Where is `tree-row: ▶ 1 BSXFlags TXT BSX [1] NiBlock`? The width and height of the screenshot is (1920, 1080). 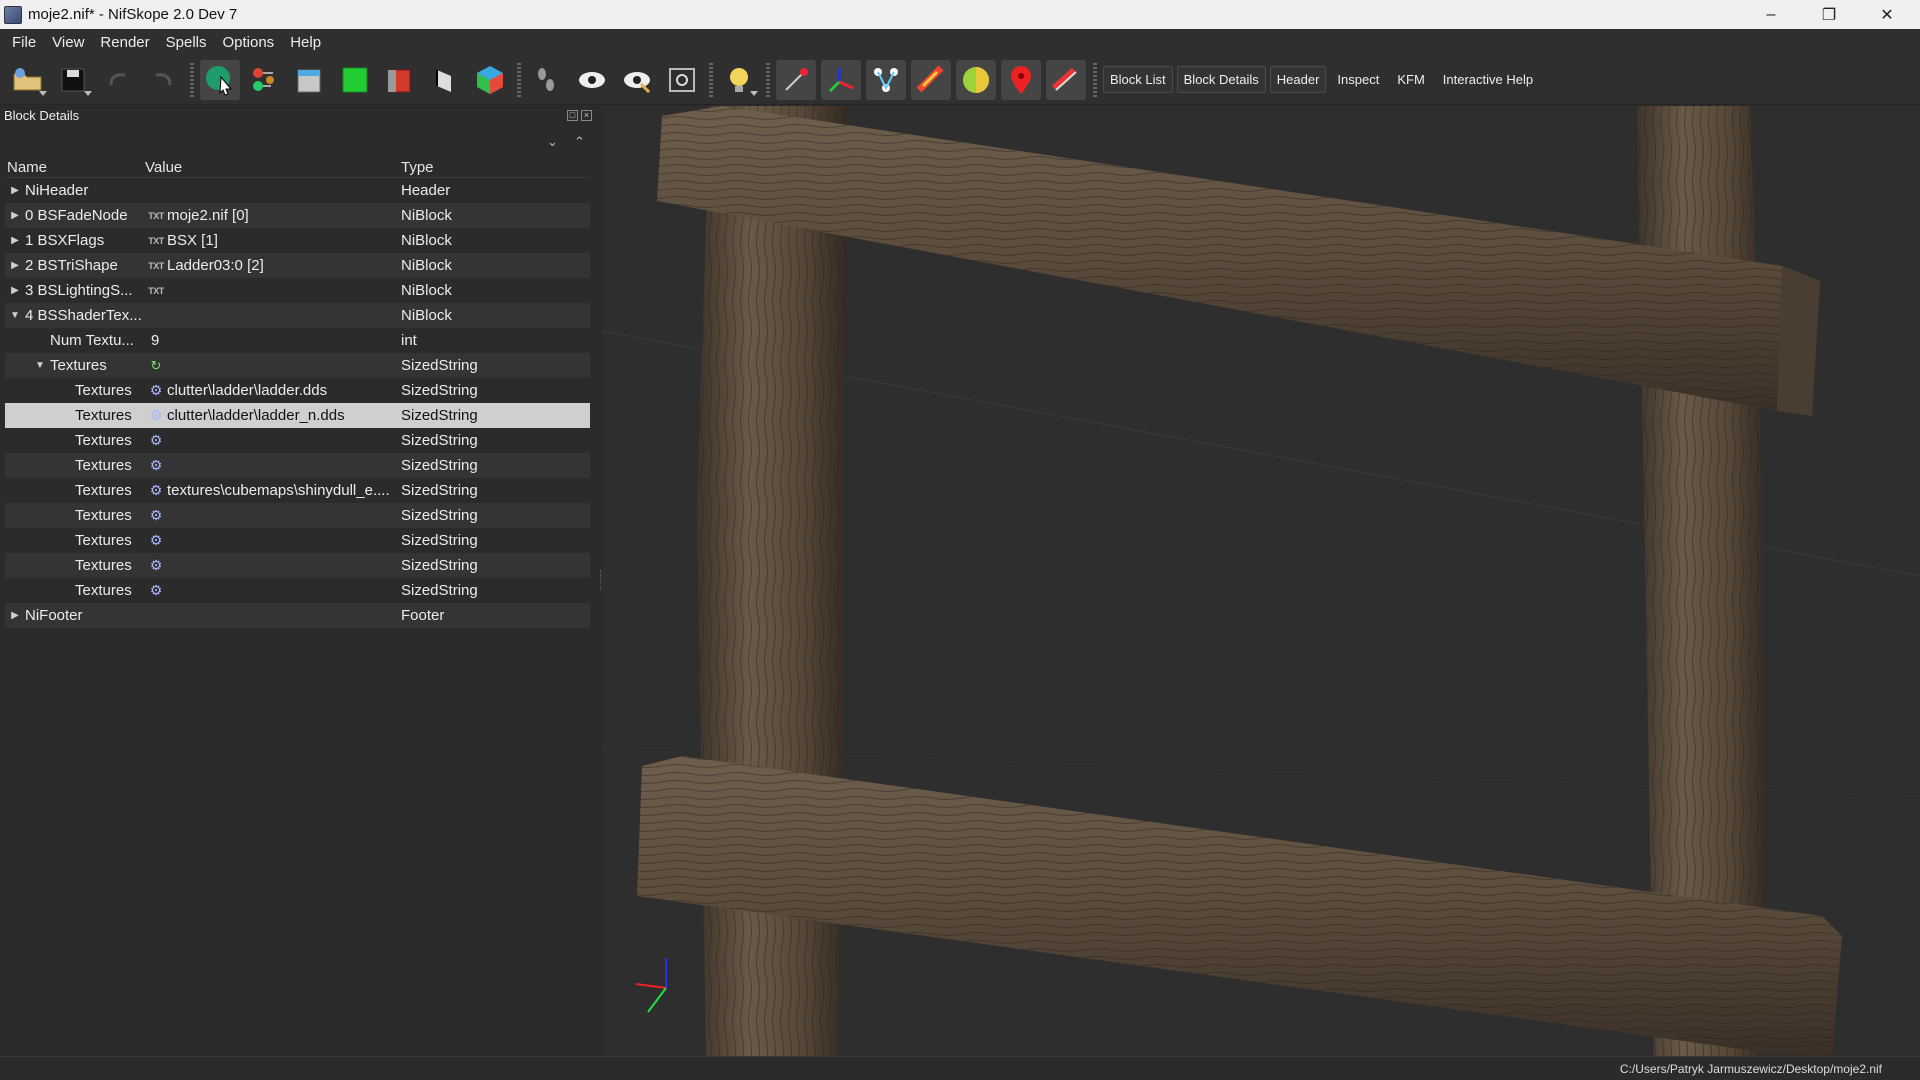
tree-row: ▶ 1 BSXFlags TXT BSX [1] NiBlock is located at coordinates (297, 240).